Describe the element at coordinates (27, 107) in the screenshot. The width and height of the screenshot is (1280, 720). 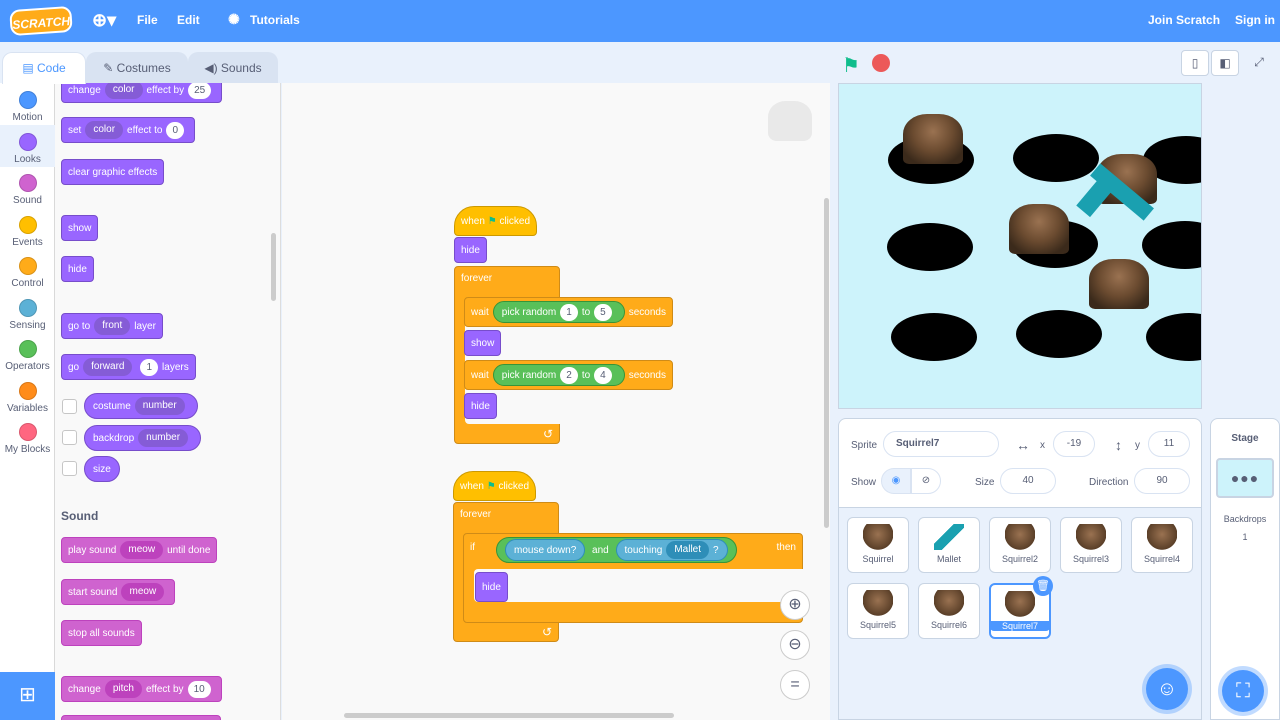
I see `category-motion: Motion` at that location.